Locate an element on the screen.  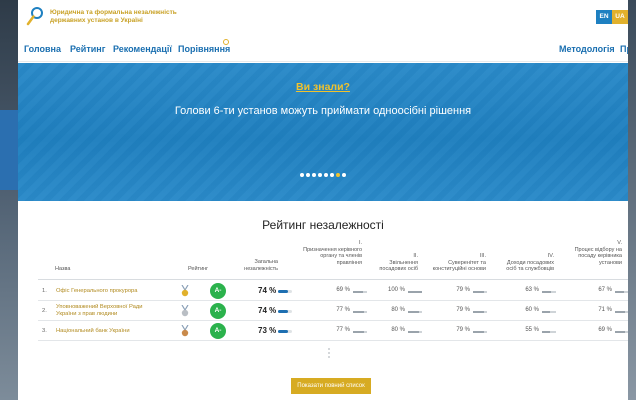
criterion-score: 67 % is located at coordinates (605, 290).